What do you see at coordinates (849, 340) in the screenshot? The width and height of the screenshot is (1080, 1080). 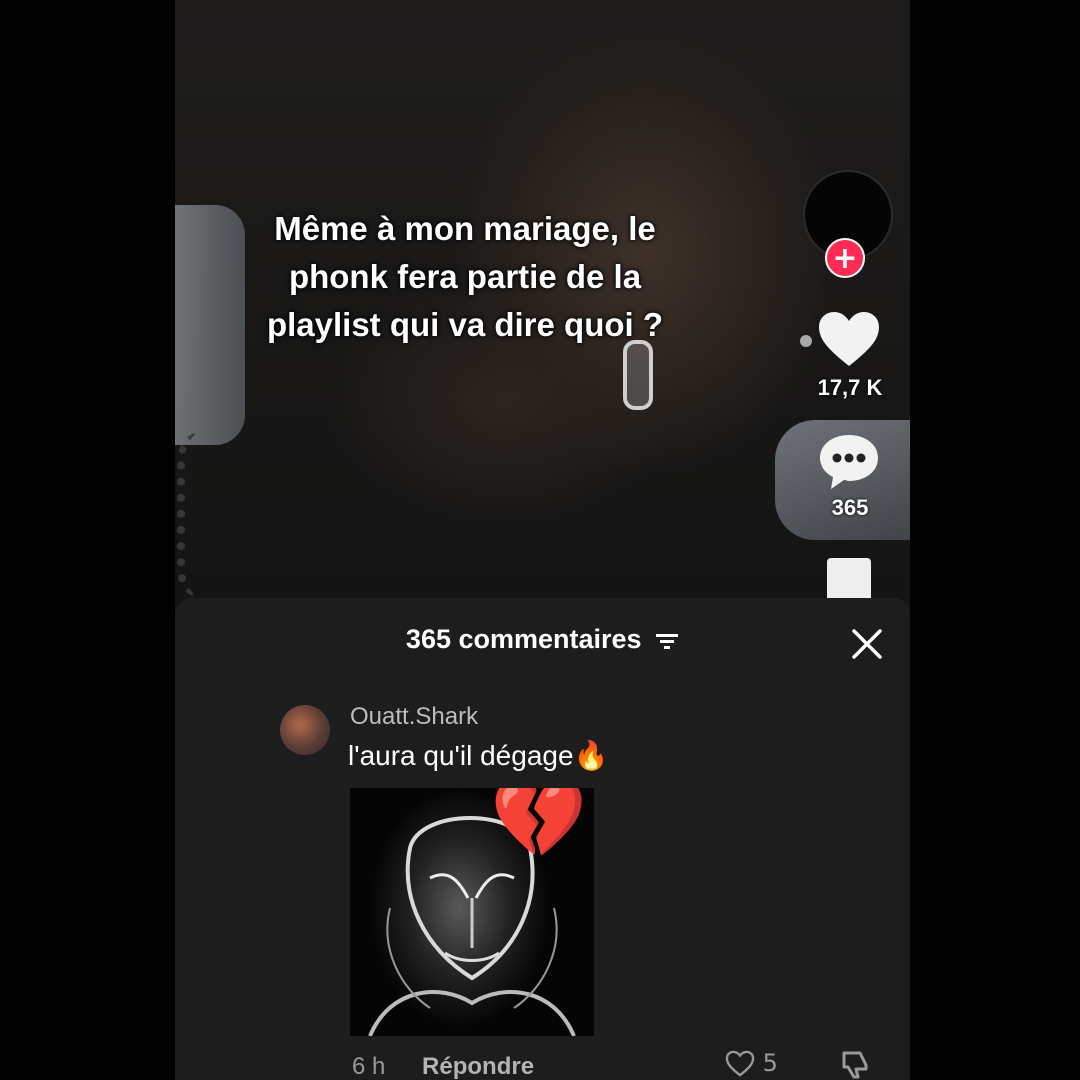 I see `heart-icon` at bounding box center [849, 340].